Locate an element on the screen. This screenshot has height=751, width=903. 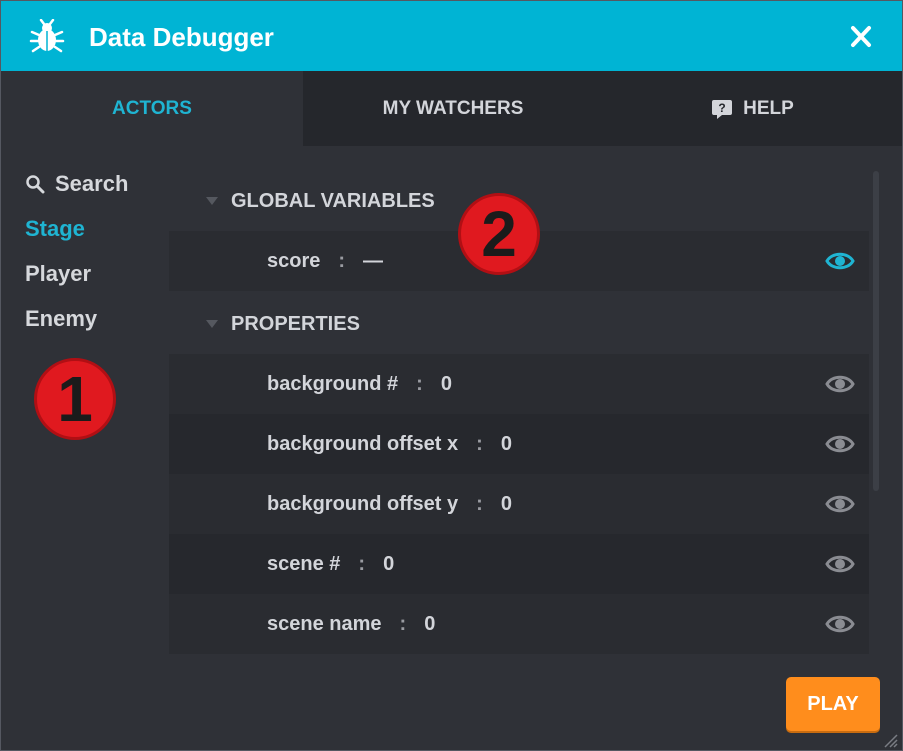
help-icon: ? is located at coordinates (722, 109).